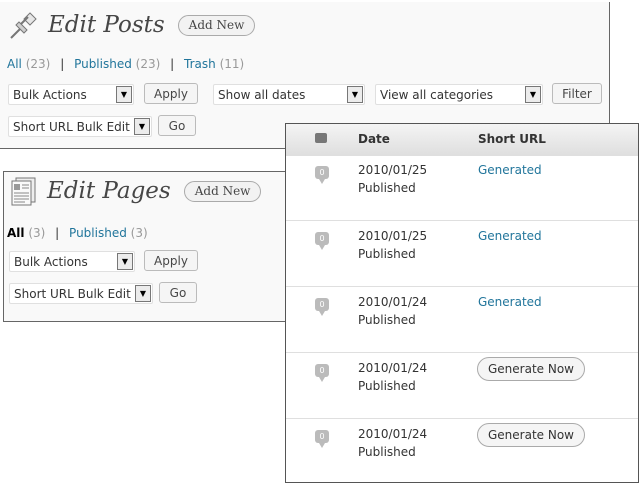 Image resolution: width=639 pixels, height=485 pixels. Describe the element at coordinates (23, 191) in the screenshot. I see `pages-icon` at that location.